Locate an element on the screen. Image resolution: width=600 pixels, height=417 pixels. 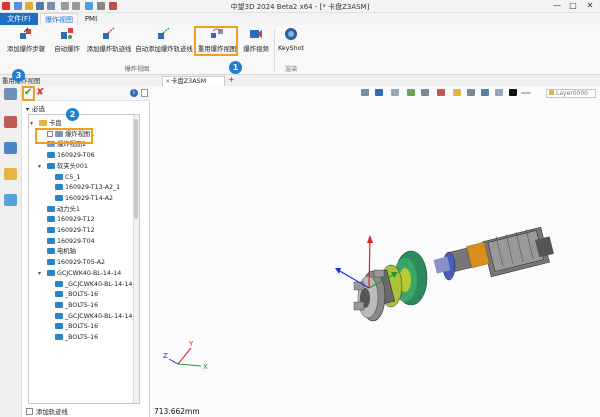
panel-menu-icon is located at coordinates (144, 93).